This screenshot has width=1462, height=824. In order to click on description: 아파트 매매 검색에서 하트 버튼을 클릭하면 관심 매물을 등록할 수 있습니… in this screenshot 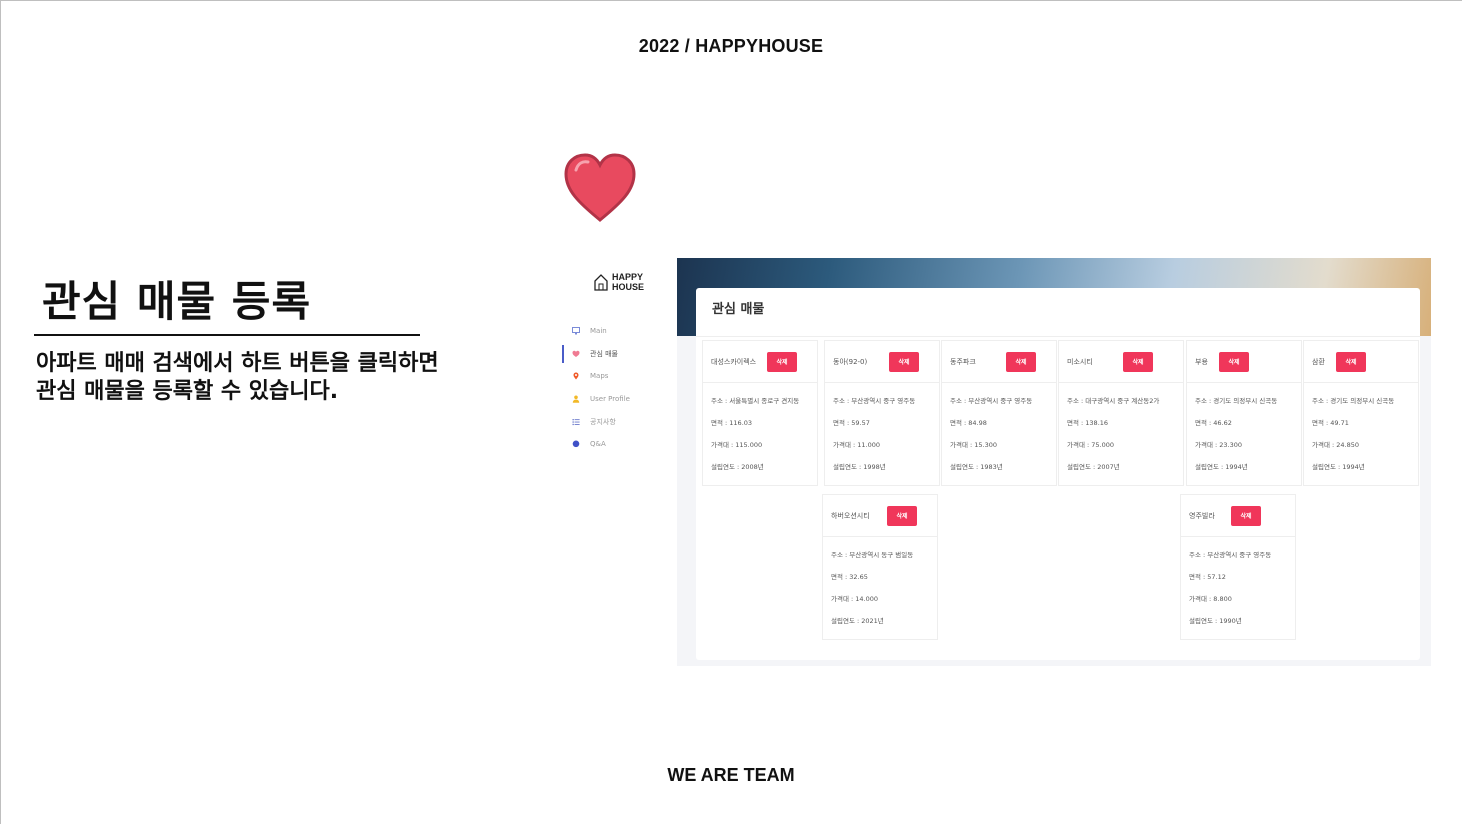, I will do `click(266, 378)`.